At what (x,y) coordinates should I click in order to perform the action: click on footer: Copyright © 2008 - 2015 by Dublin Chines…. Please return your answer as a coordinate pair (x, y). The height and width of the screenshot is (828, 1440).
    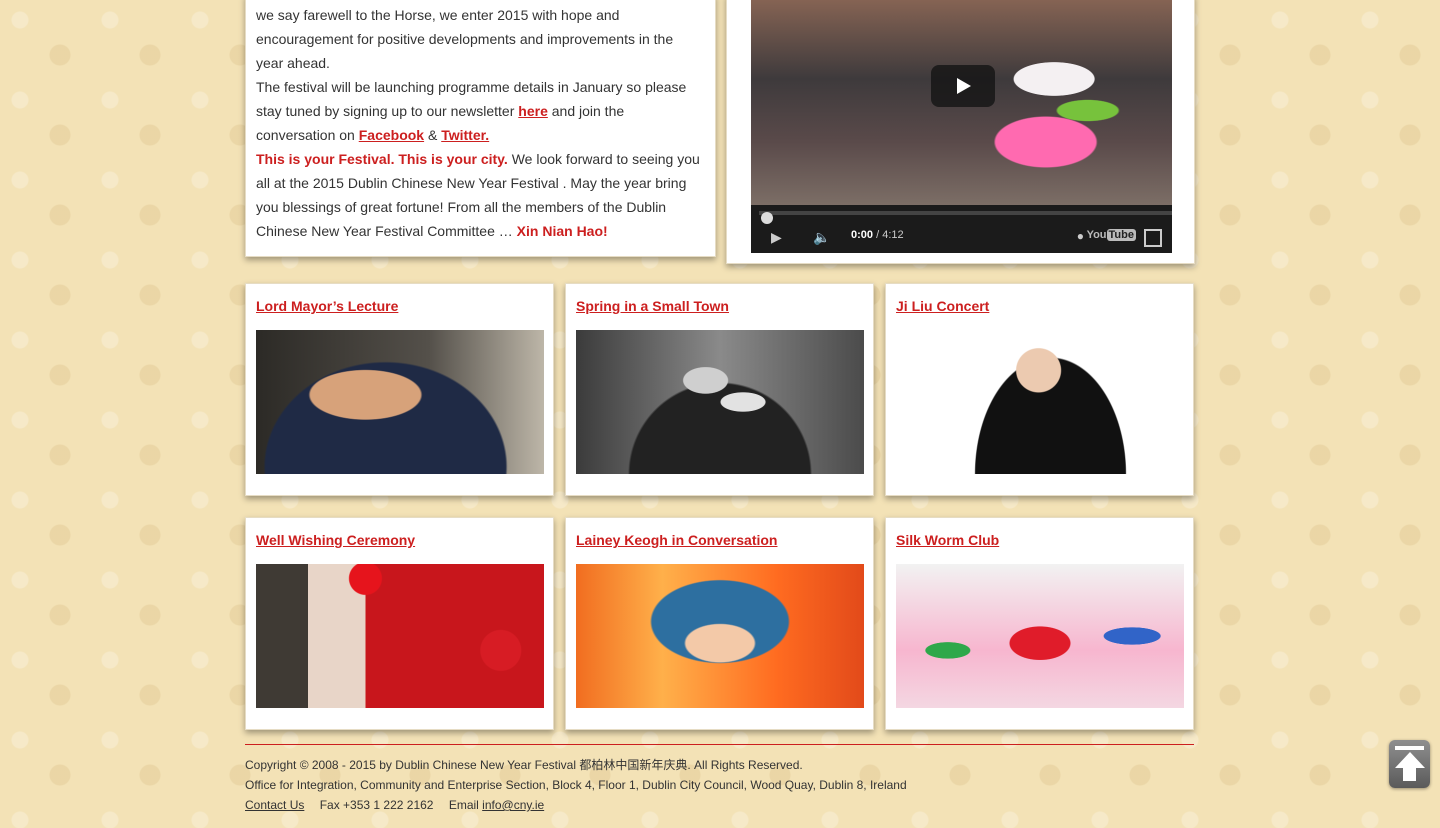
    Looking at the image, I should click on (719, 779).